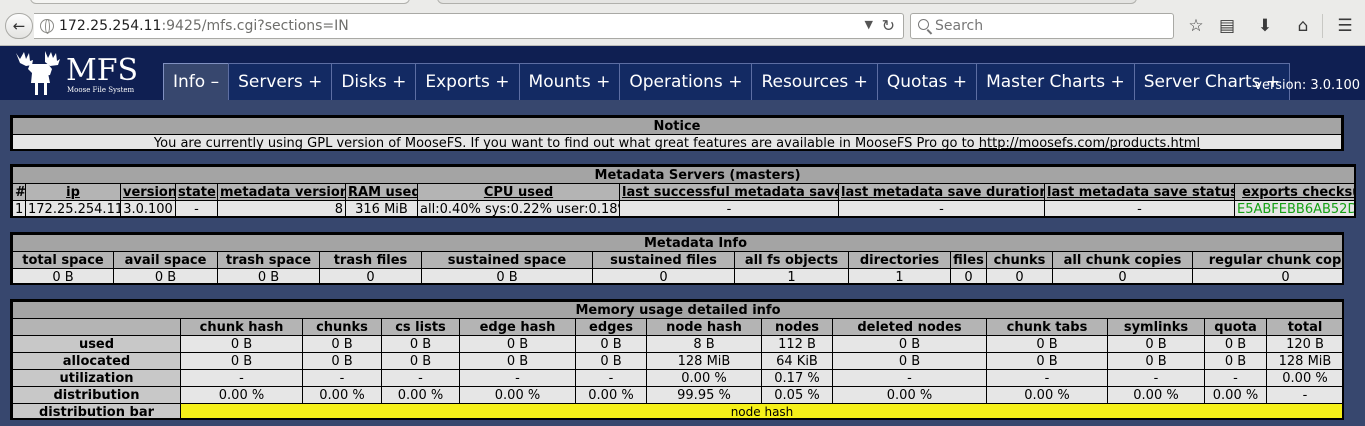  I want to click on row-label-allocated: allocated, so click(96, 361).